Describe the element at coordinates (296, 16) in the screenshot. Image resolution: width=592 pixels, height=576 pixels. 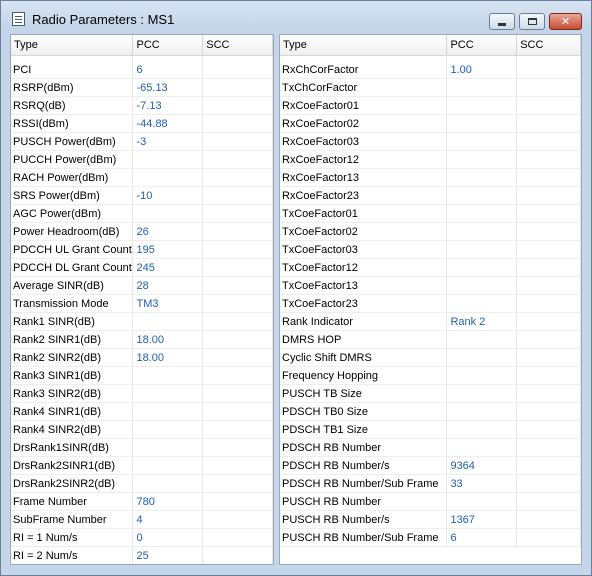
I see `title-bar: Radio Parameters : MS1 ✕` at that location.